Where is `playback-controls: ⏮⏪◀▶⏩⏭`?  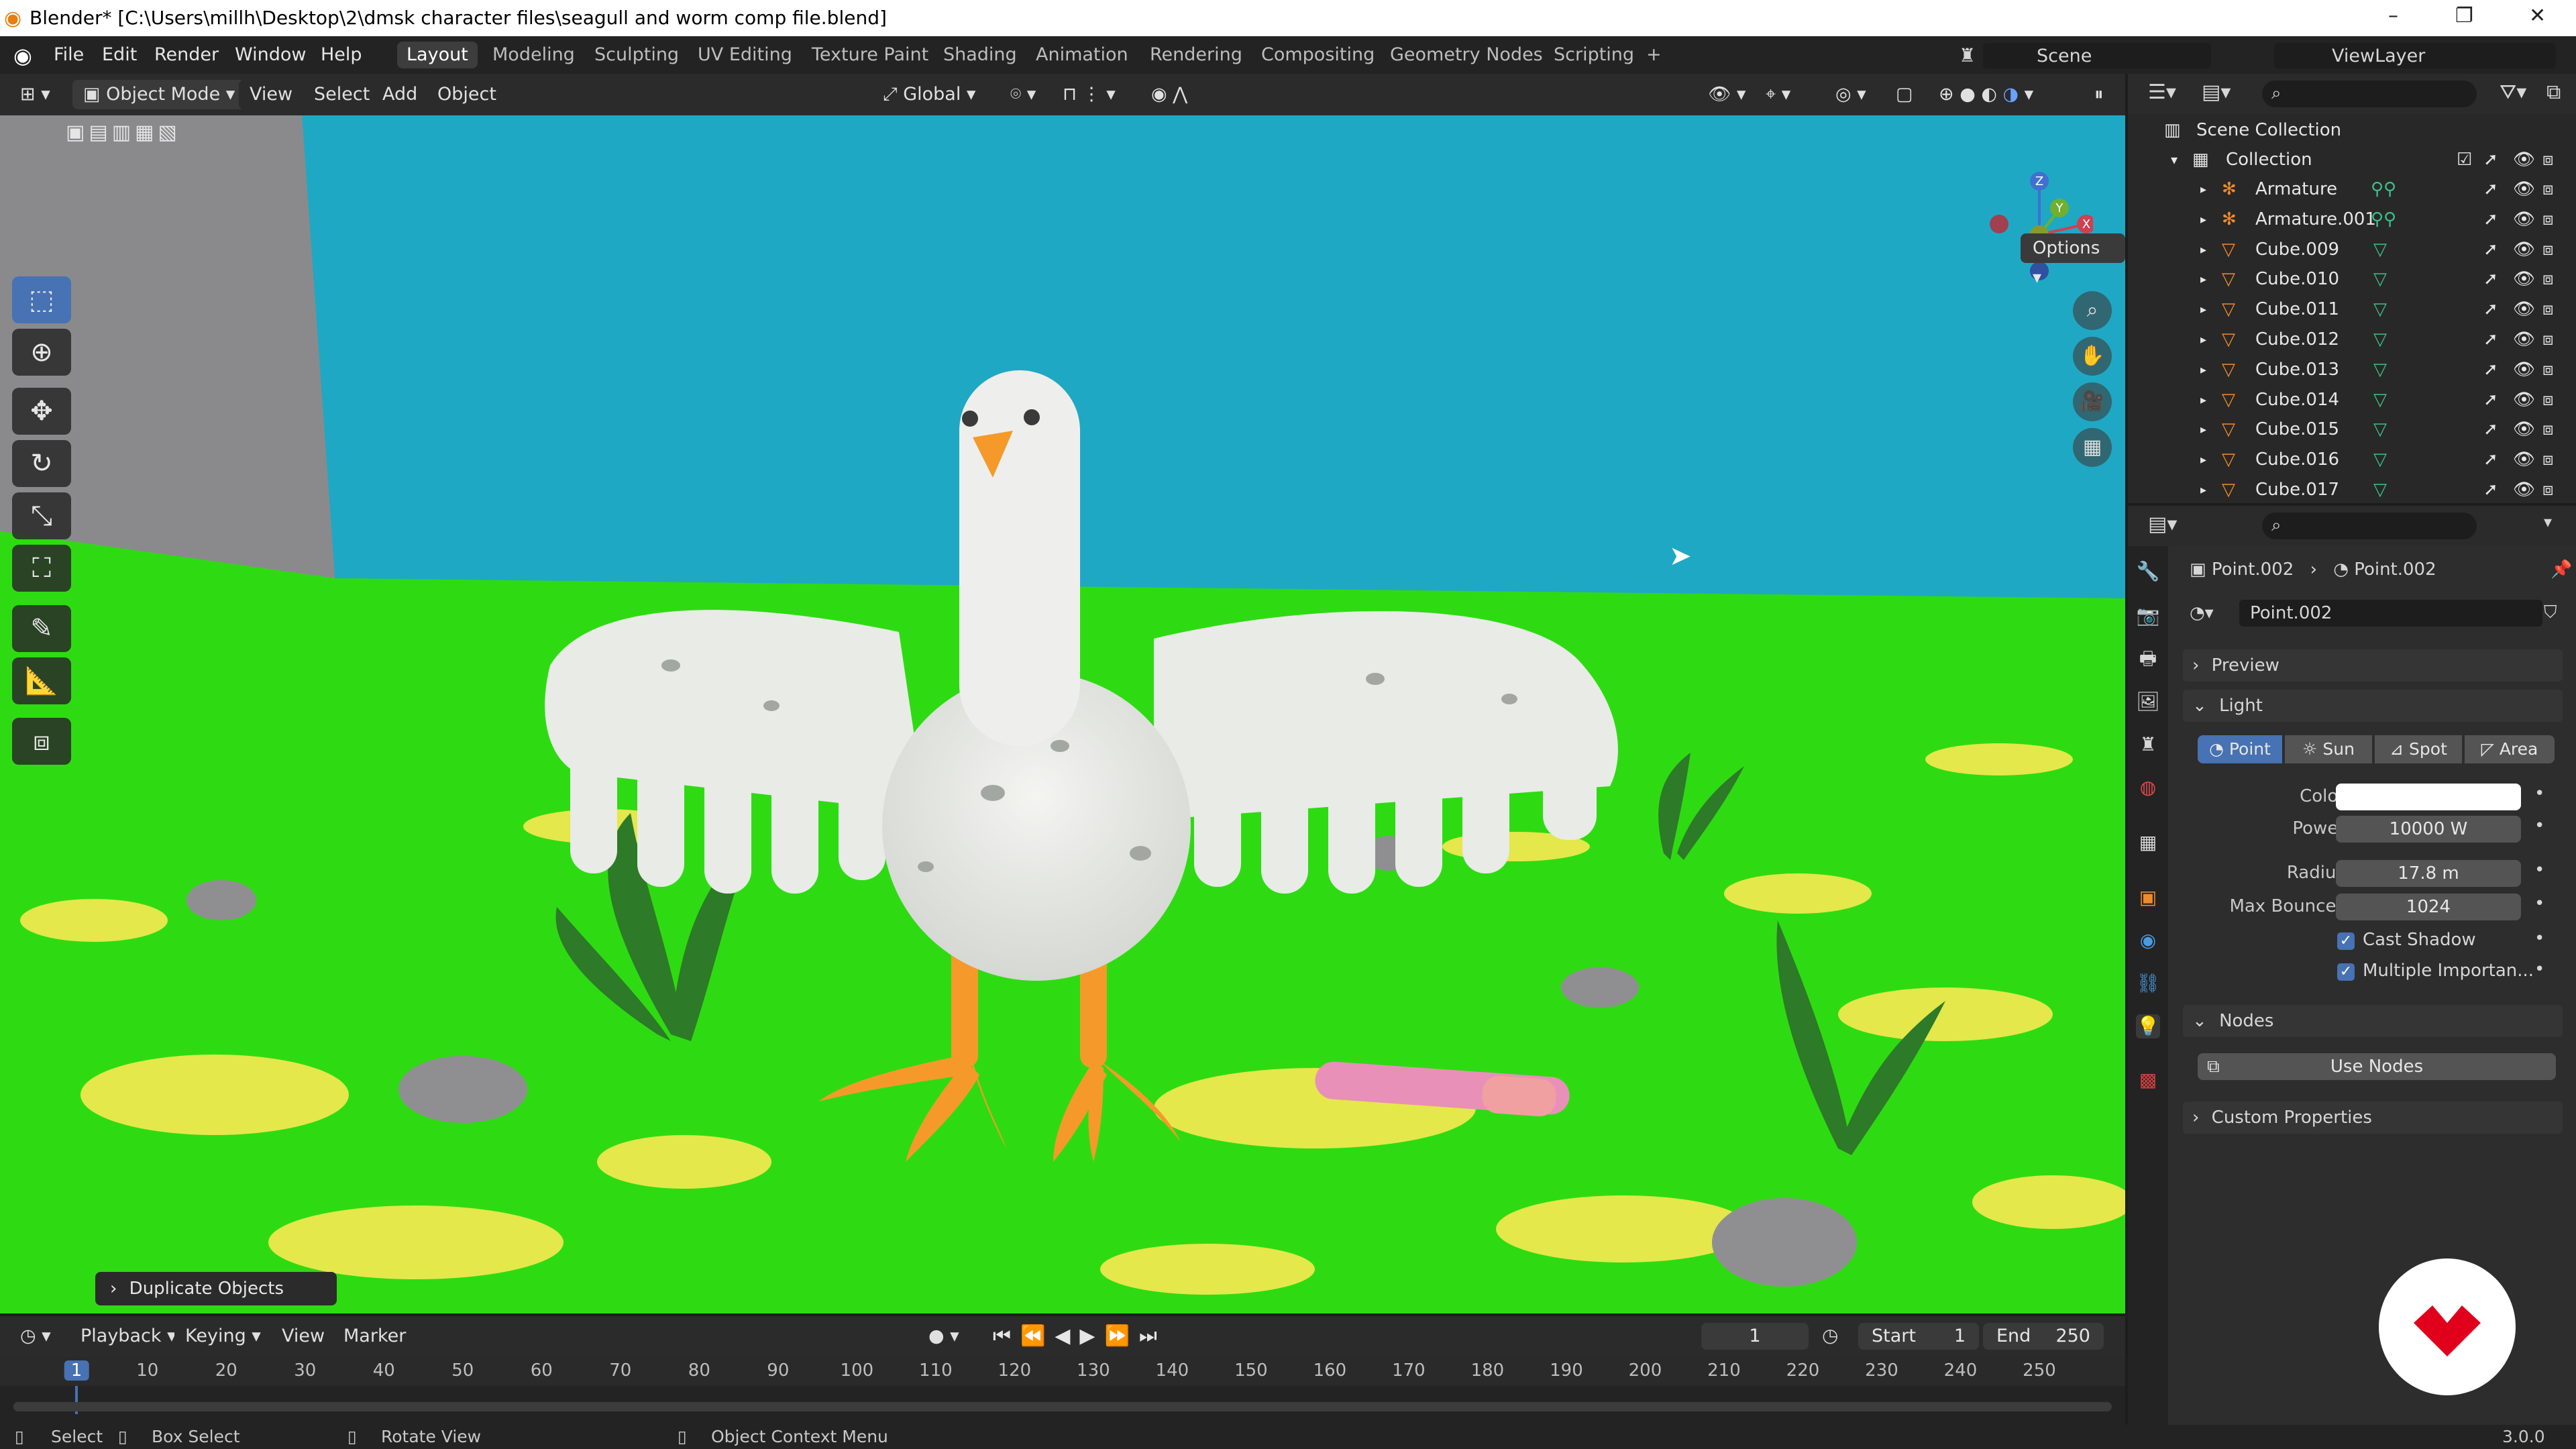 playback-controls: ⏮⏪◀▶⏩⏭ is located at coordinates (1080, 1336).